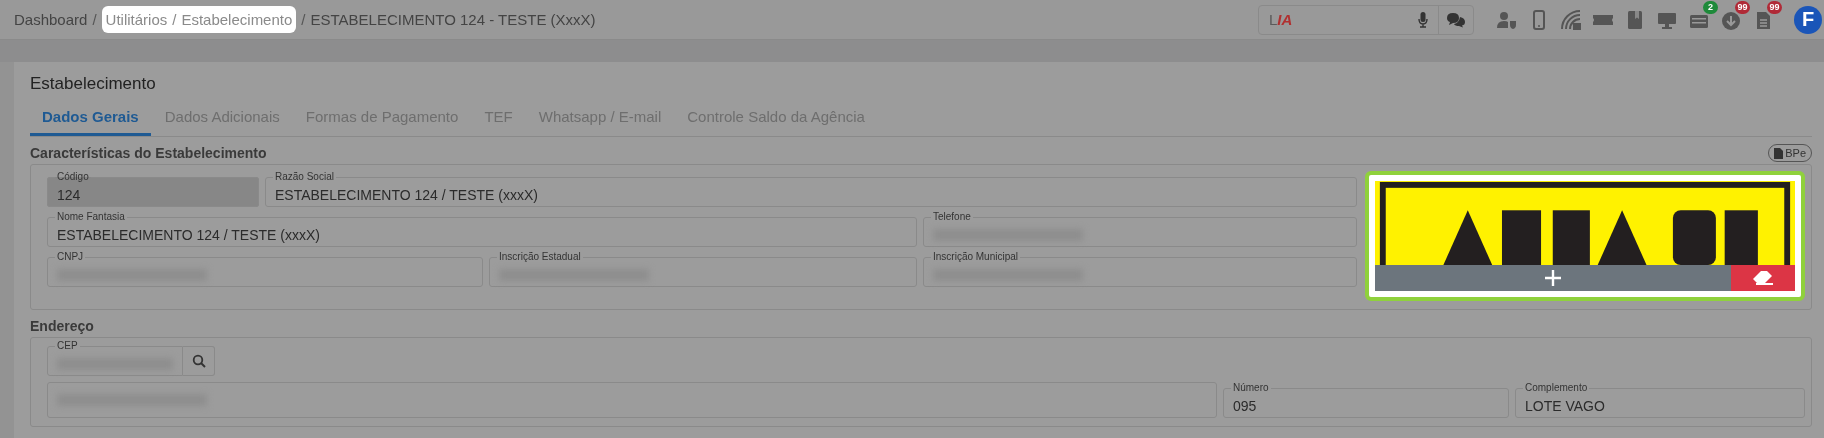 Image resolution: width=1824 pixels, height=438 pixels. Describe the element at coordinates (1556, 388) in the screenshot. I see `field-label: Complemento` at that location.